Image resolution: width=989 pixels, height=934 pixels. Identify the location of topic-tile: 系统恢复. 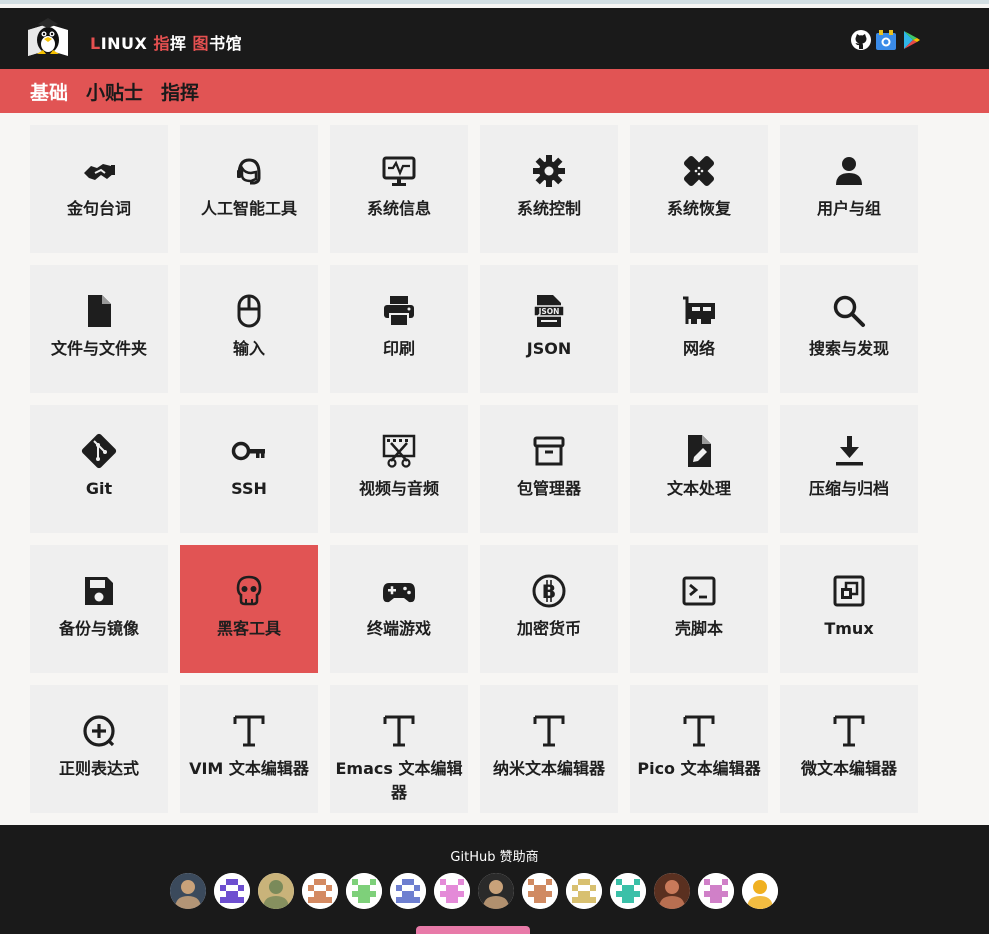
(699, 189).